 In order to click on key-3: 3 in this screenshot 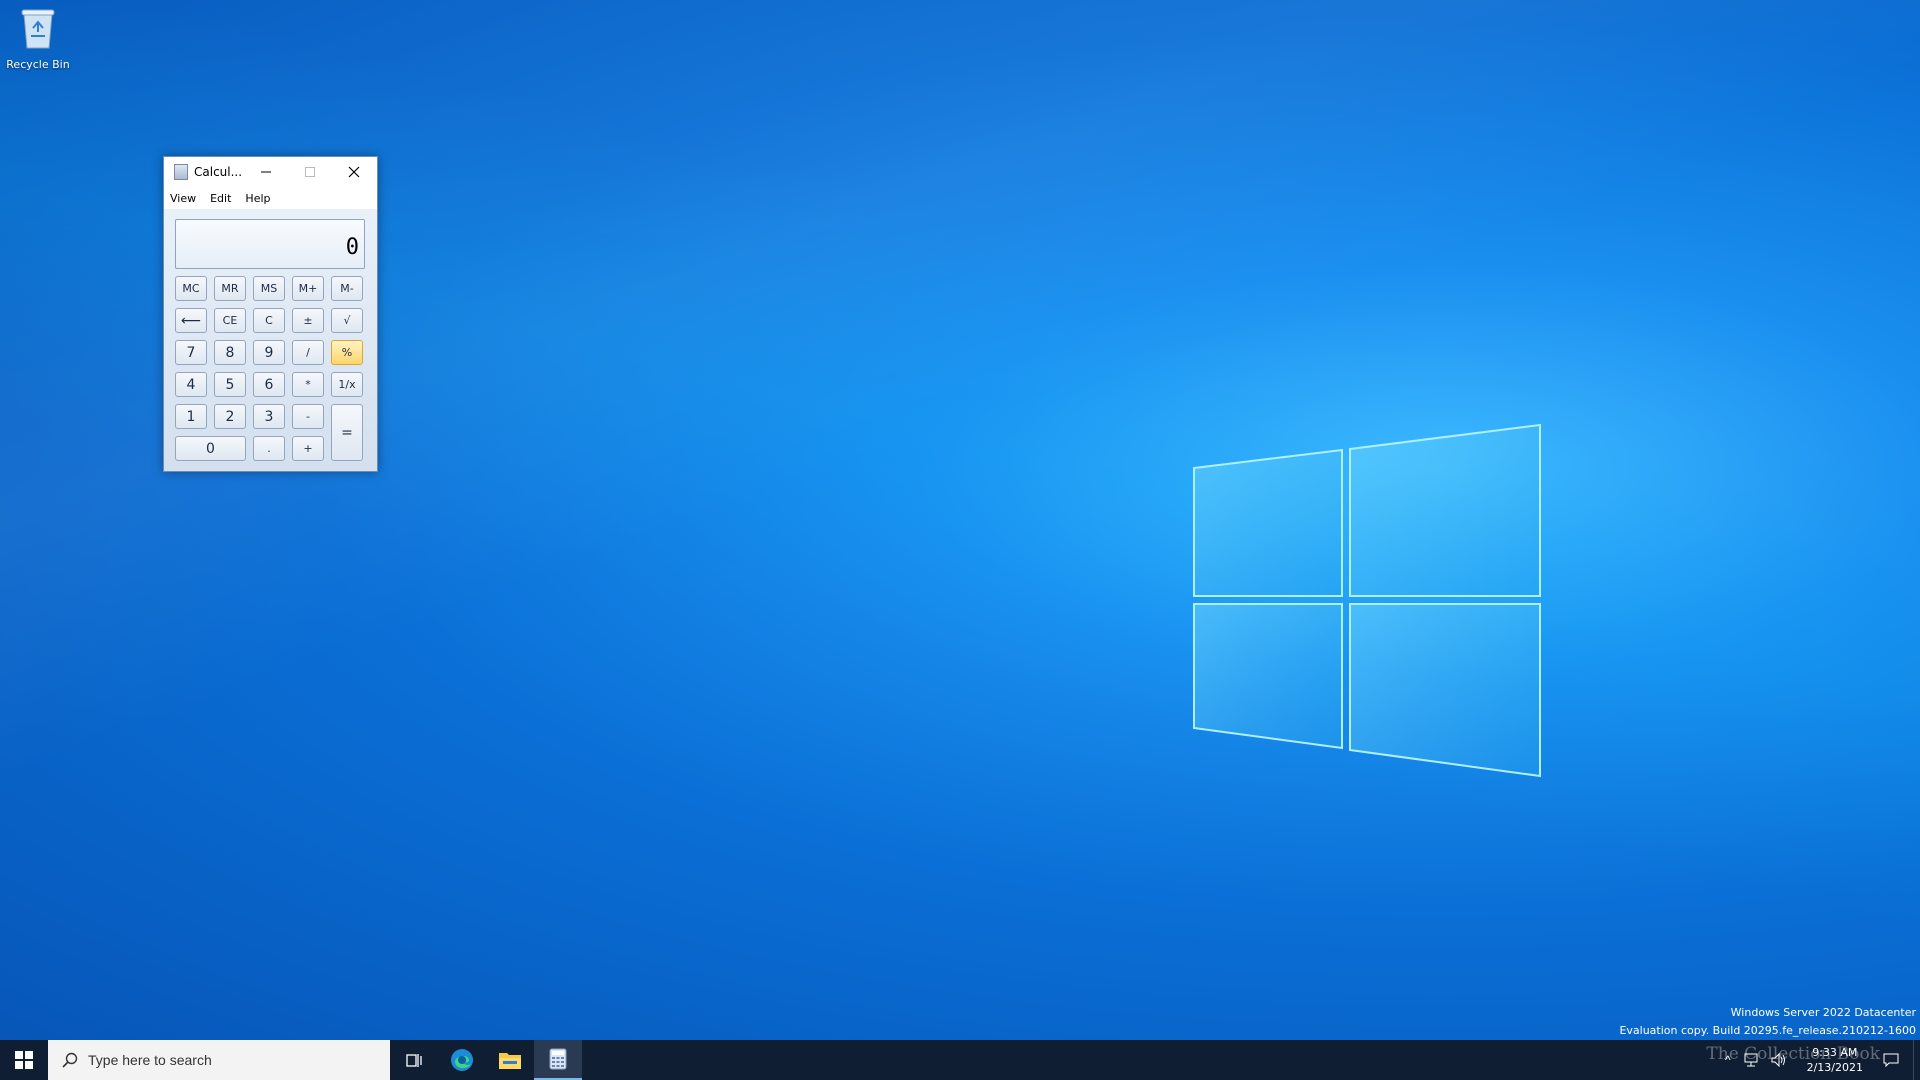, I will do `click(269, 416)`.